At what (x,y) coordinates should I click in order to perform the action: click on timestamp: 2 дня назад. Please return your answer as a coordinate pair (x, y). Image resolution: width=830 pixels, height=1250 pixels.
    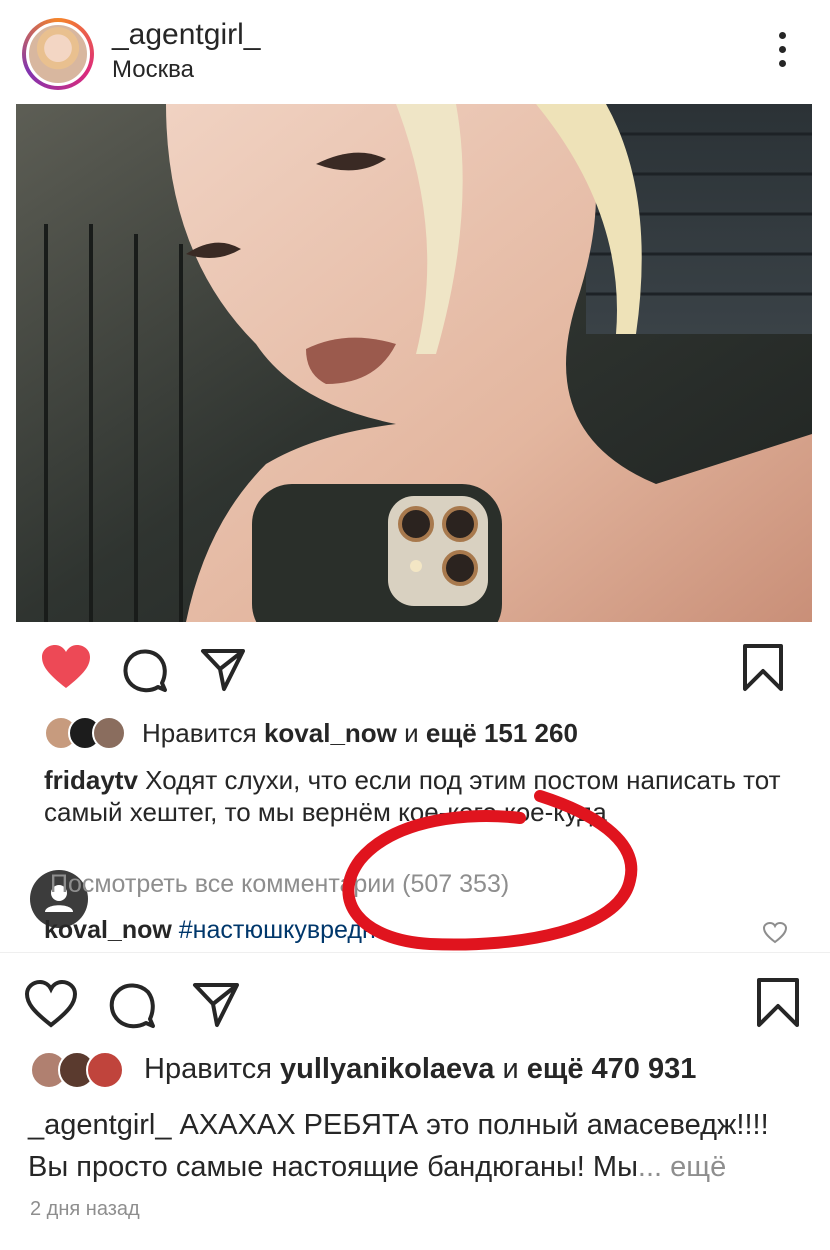
    Looking at the image, I should click on (85, 1209).